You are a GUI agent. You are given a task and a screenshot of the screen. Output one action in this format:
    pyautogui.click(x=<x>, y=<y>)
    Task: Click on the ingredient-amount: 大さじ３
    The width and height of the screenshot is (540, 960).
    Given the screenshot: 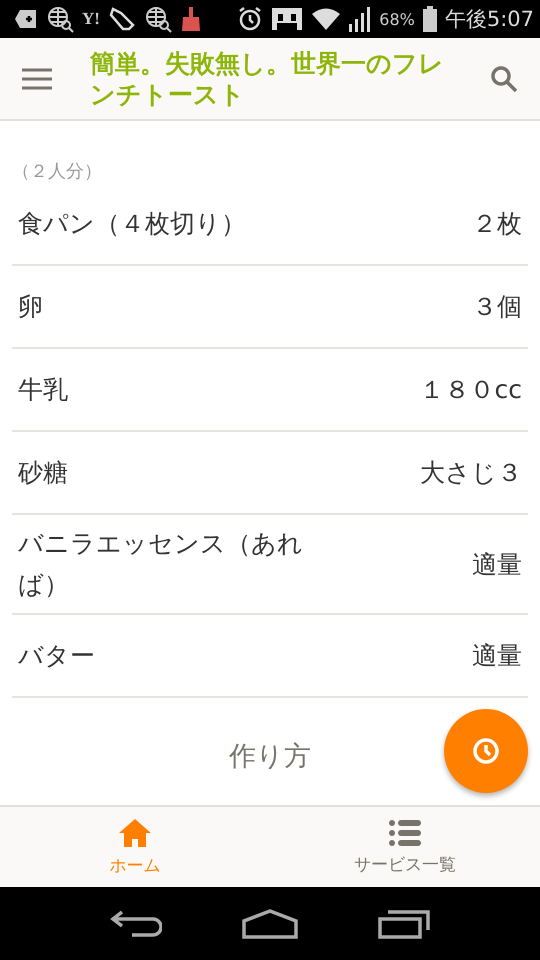 What is the action you would take?
    pyautogui.click(x=471, y=473)
    